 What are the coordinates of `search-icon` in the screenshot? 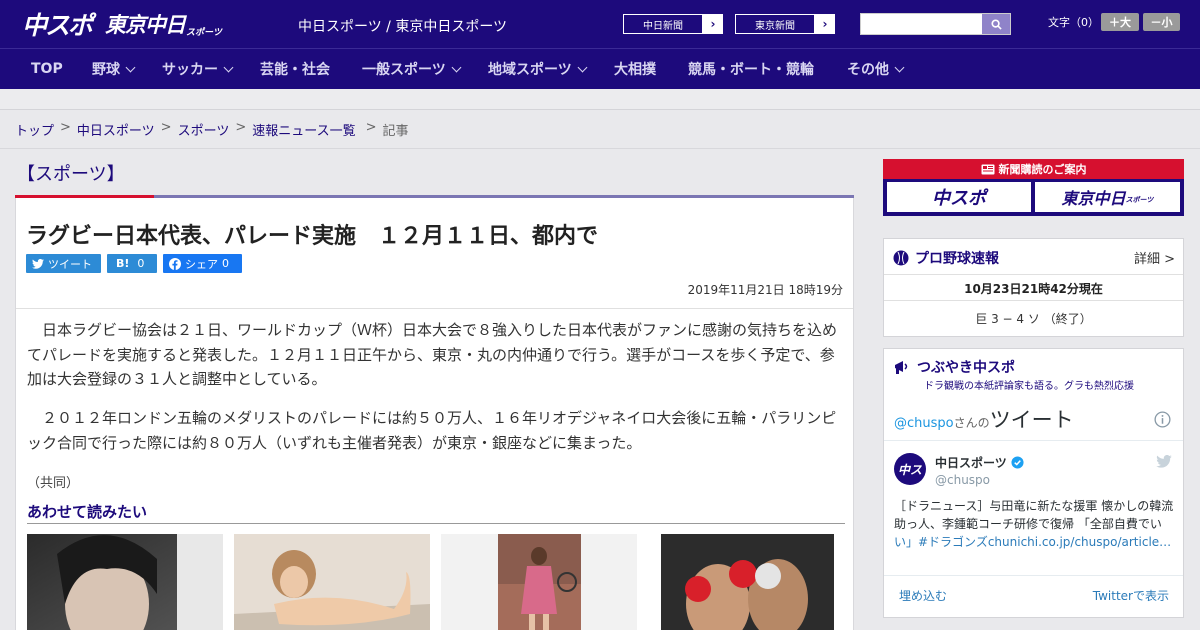 It's located at (996, 24).